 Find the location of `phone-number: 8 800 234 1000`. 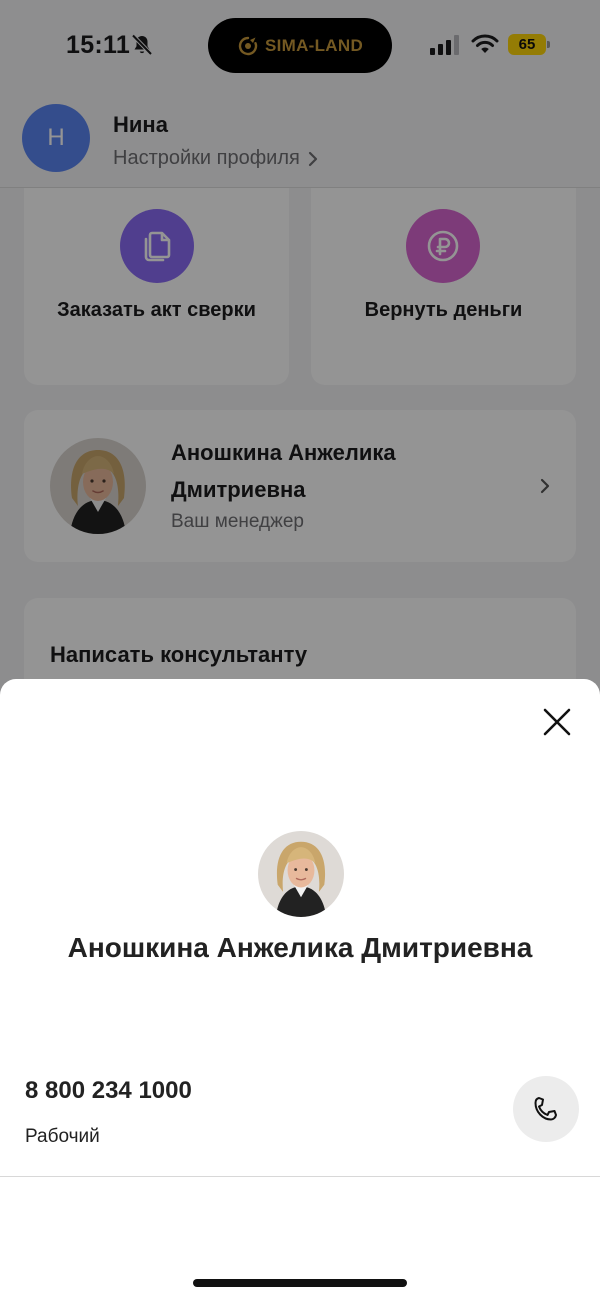

phone-number: 8 800 234 1000 is located at coordinates (108, 1091).